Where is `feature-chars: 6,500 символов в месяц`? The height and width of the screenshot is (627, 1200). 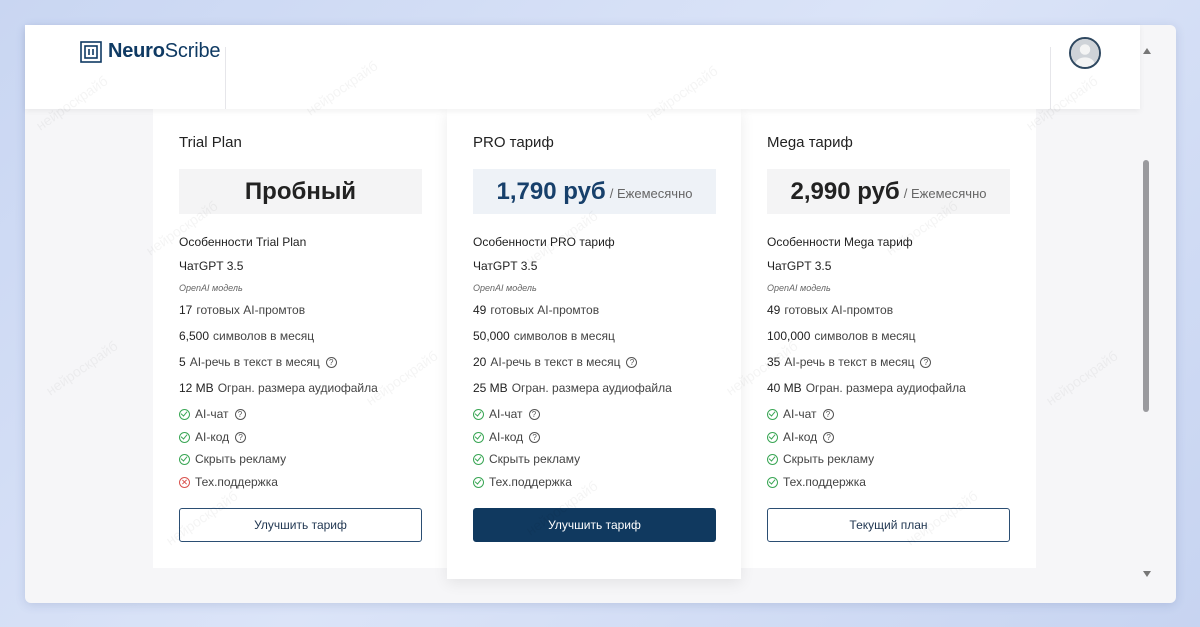 feature-chars: 6,500 символов в месяц is located at coordinates (247, 336).